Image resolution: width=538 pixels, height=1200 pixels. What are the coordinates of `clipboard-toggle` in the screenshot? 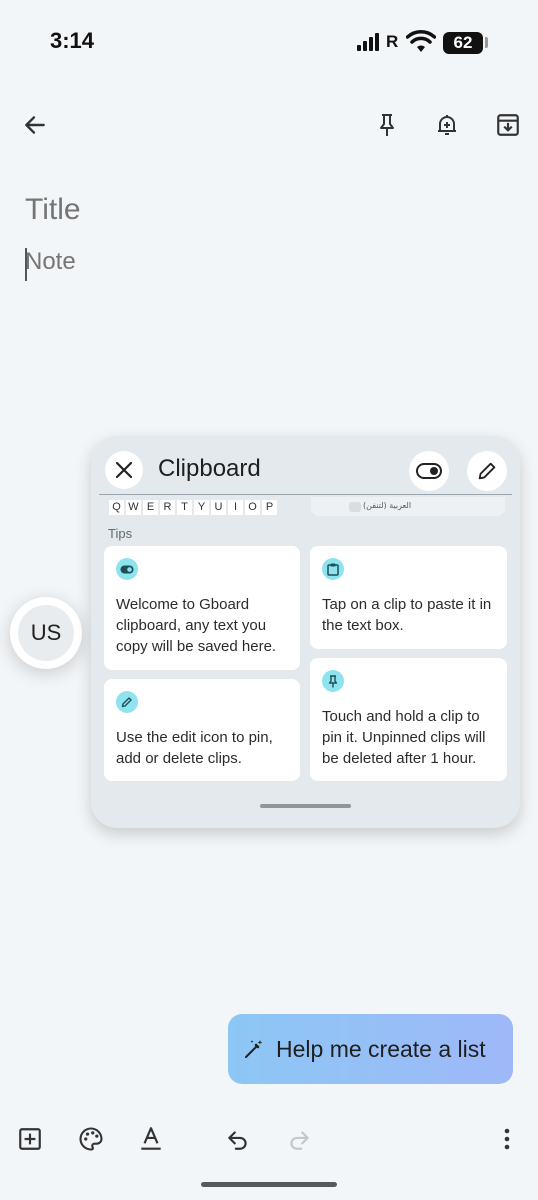 It's located at (429, 471).